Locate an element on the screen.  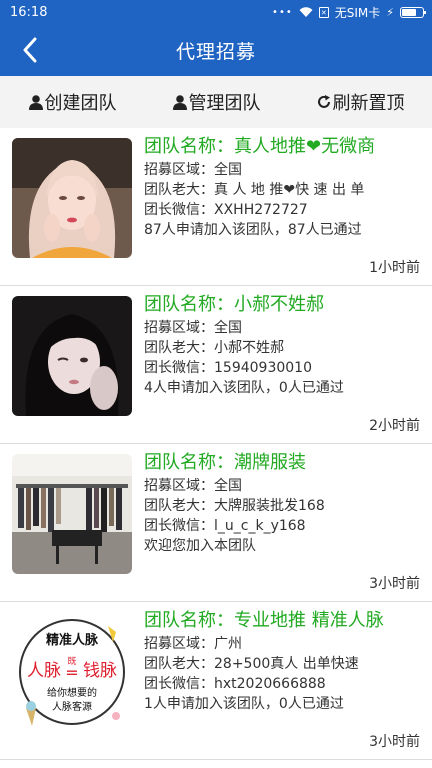
team-stats: 欢迎您加入本团队 is located at coordinates (200, 546).